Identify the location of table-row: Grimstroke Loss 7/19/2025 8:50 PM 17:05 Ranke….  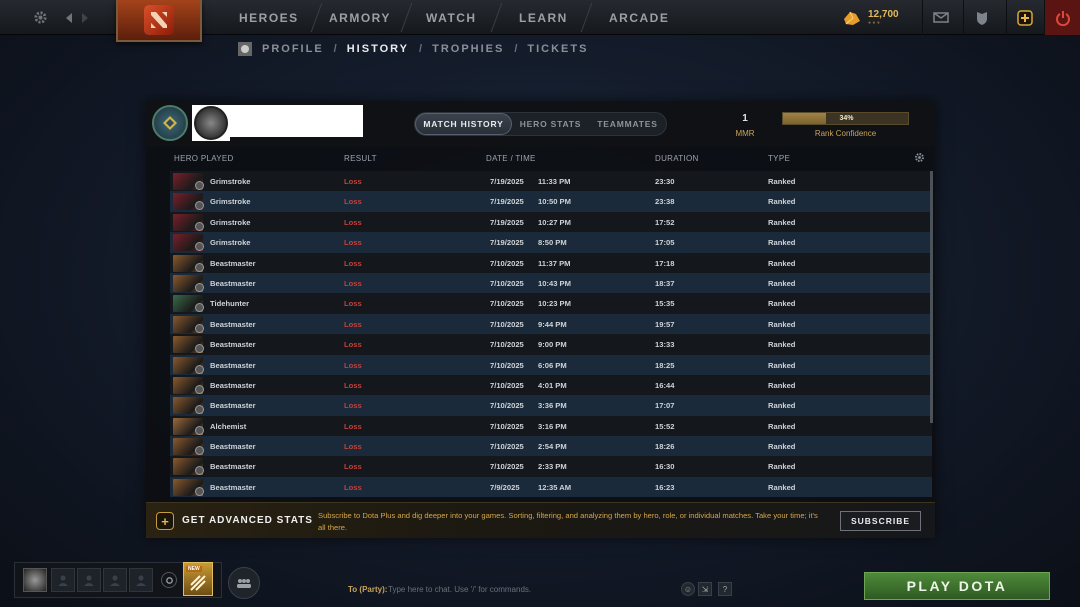
(551, 242).